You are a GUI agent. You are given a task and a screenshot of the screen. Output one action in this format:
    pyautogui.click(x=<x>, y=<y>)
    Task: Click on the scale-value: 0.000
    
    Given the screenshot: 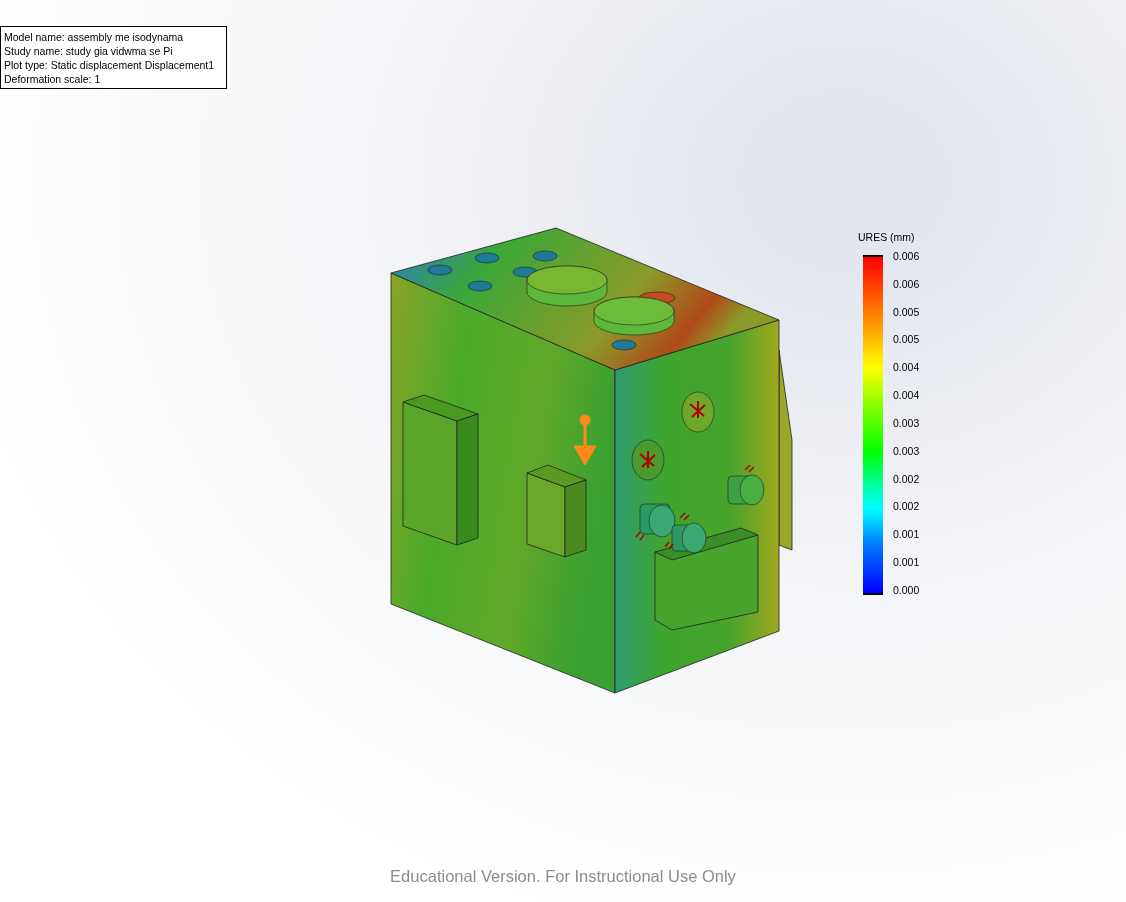 What is the action you would take?
    pyautogui.click(x=906, y=589)
    